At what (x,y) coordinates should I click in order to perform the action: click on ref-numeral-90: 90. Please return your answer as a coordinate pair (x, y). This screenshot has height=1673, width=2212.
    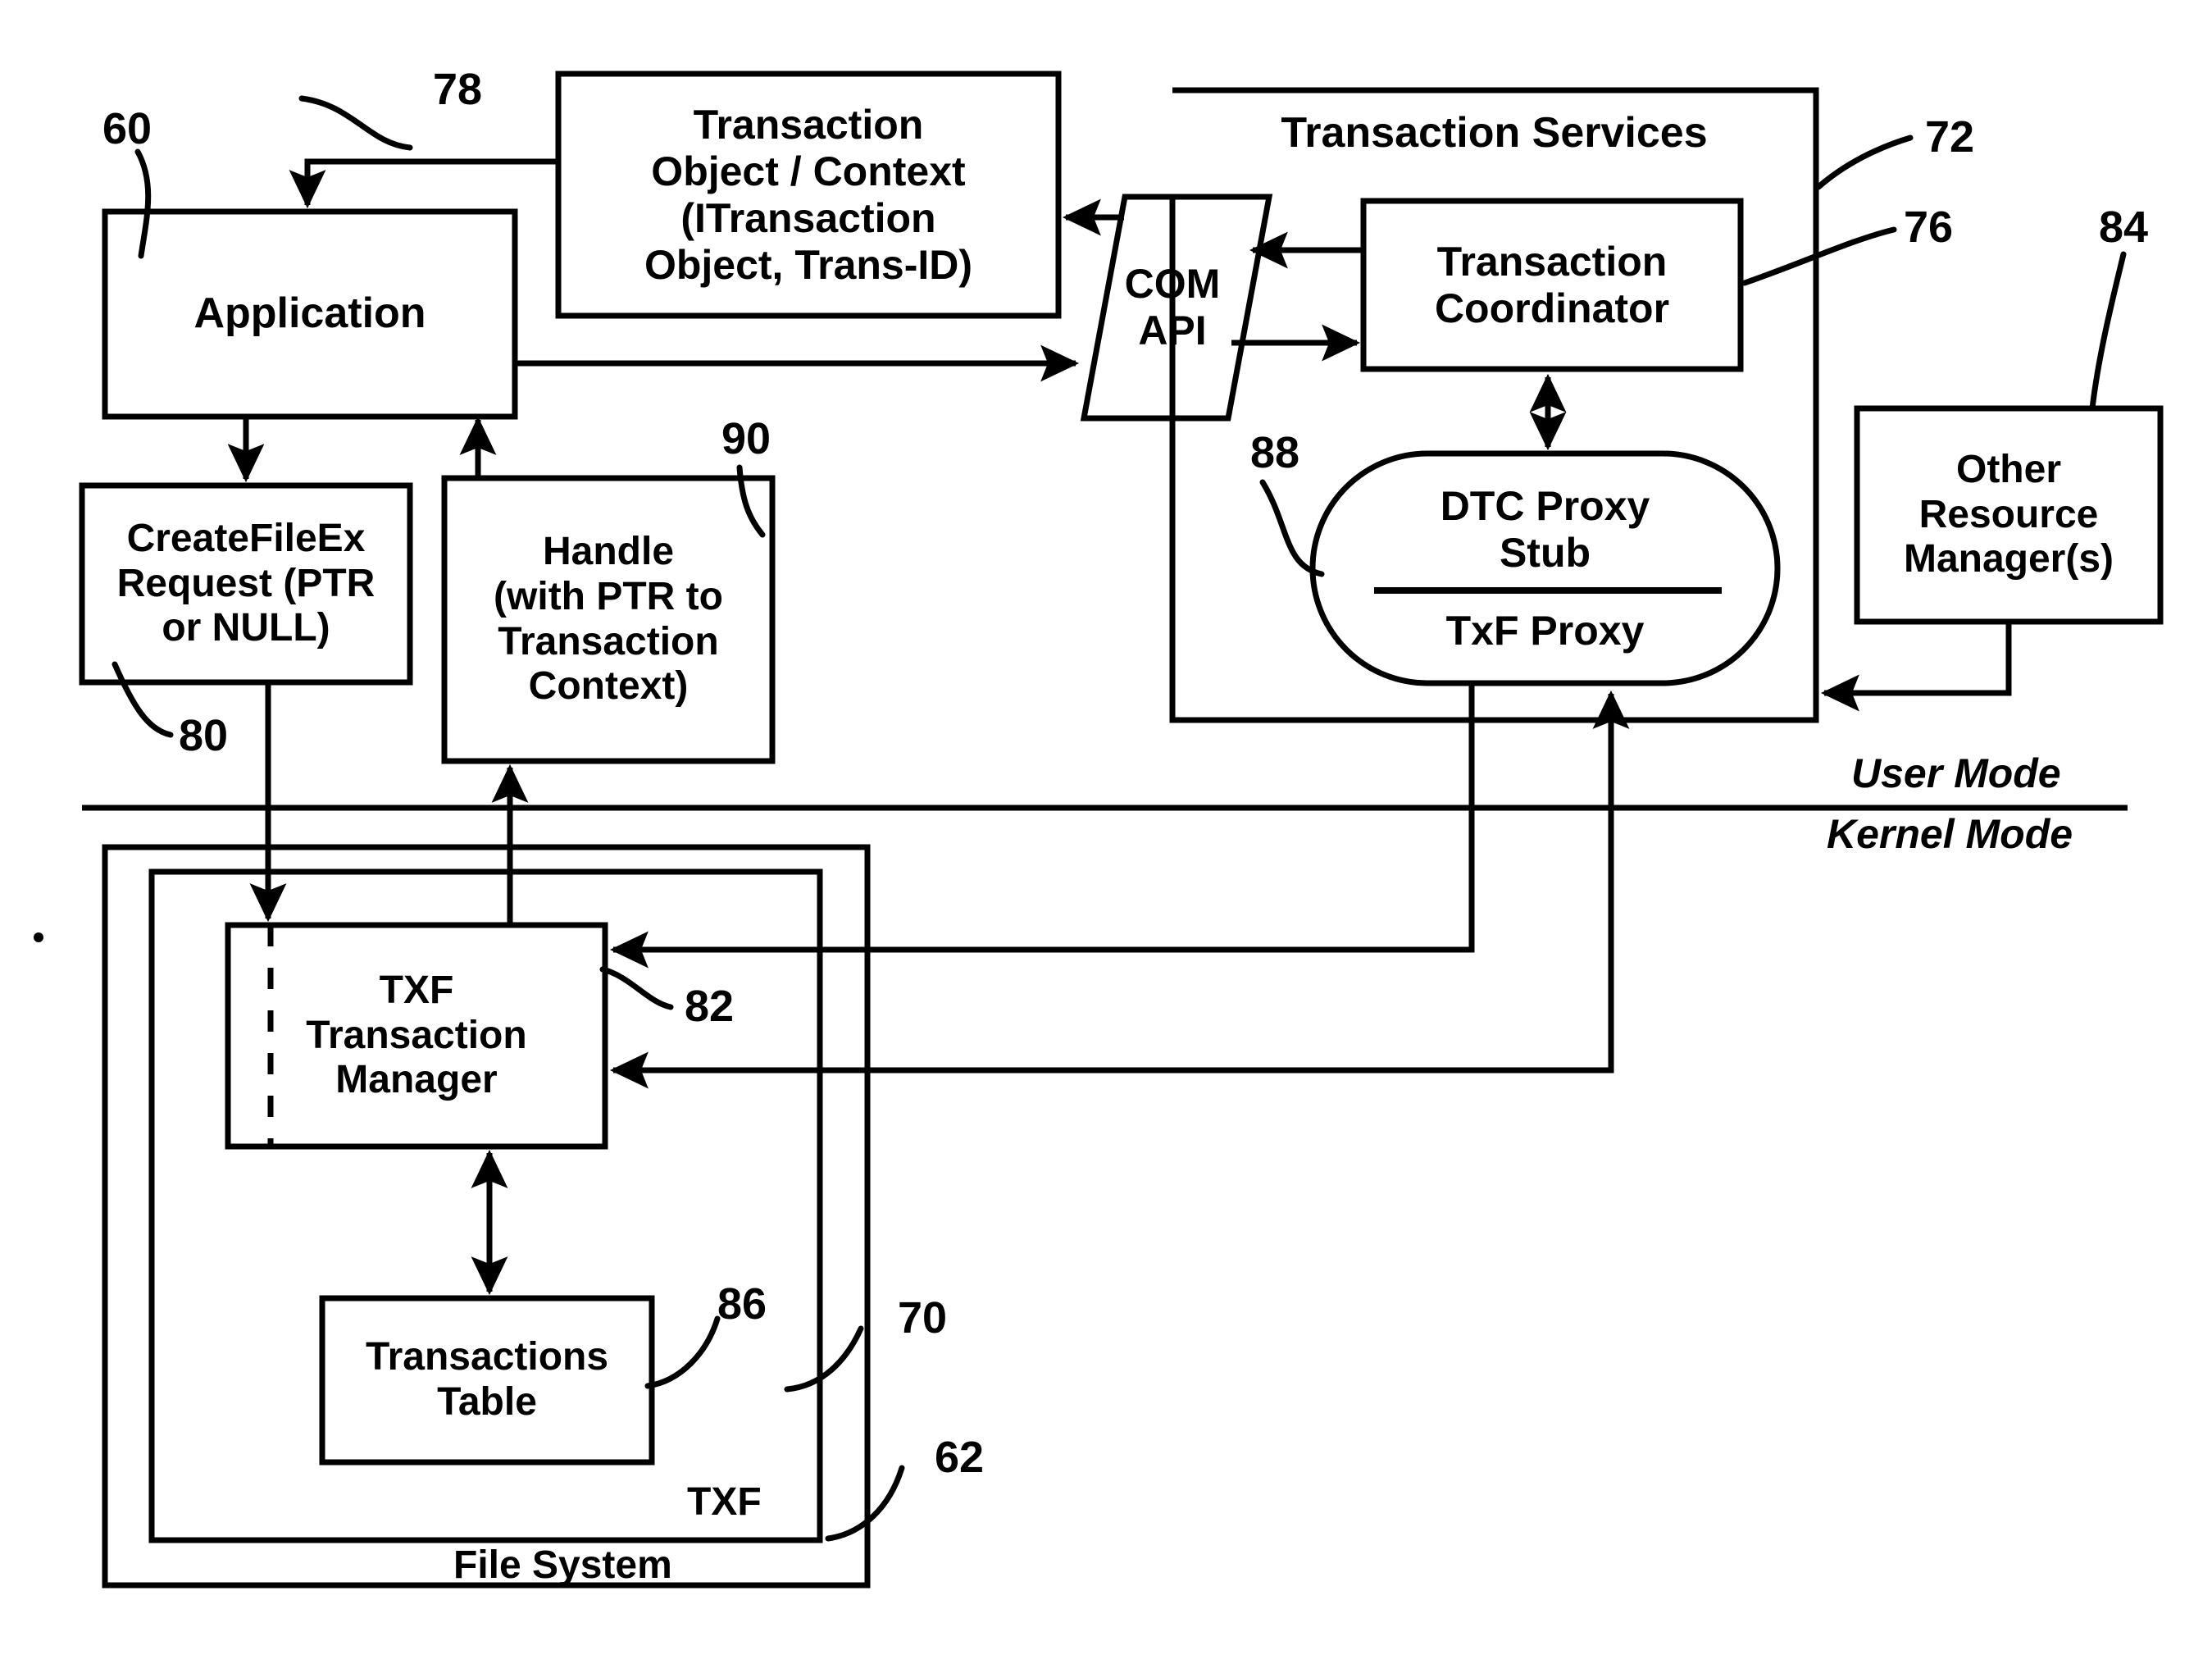
    Looking at the image, I should click on (746, 438).